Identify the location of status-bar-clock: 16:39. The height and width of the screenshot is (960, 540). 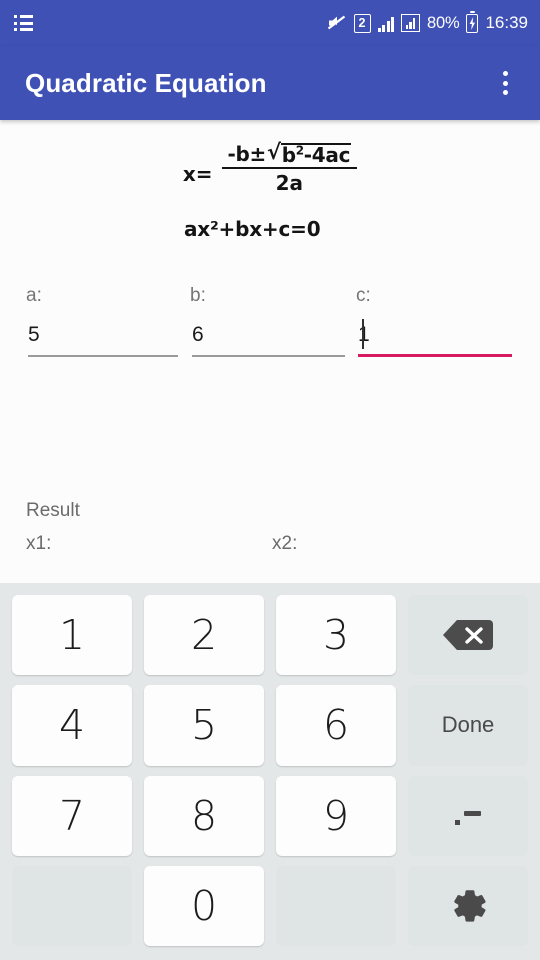
(506, 22).